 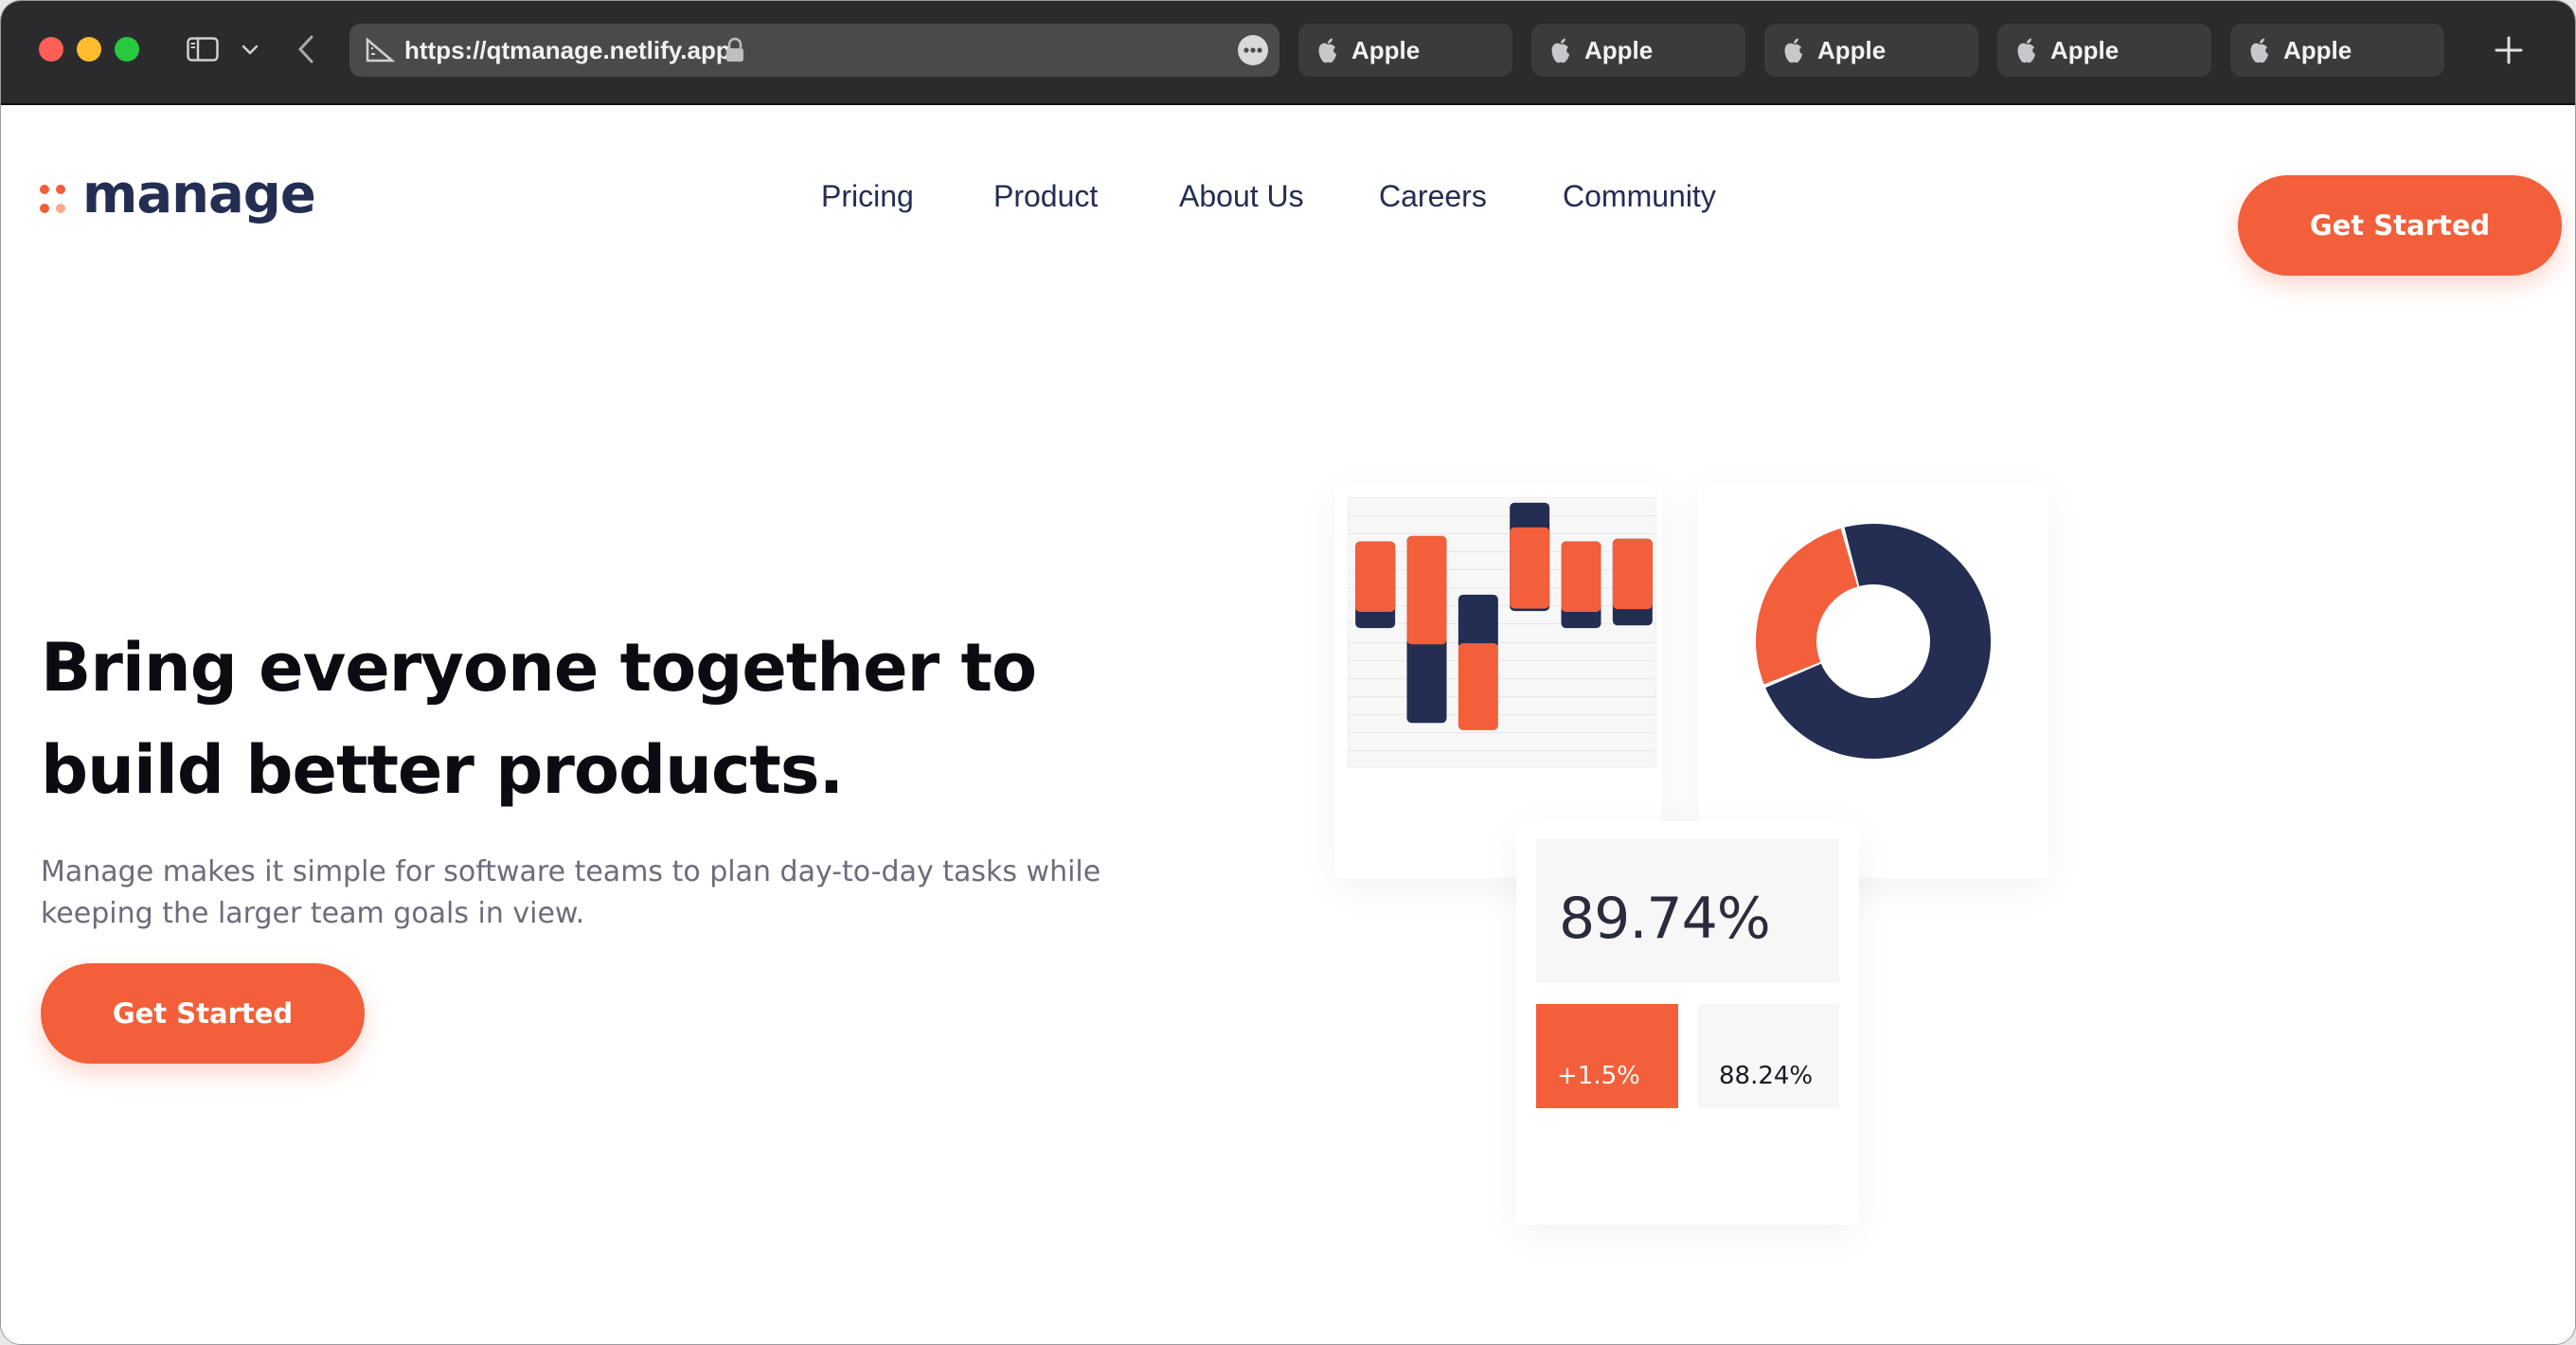 I want to click on minimize-window-button, so click(x=89, y=49).